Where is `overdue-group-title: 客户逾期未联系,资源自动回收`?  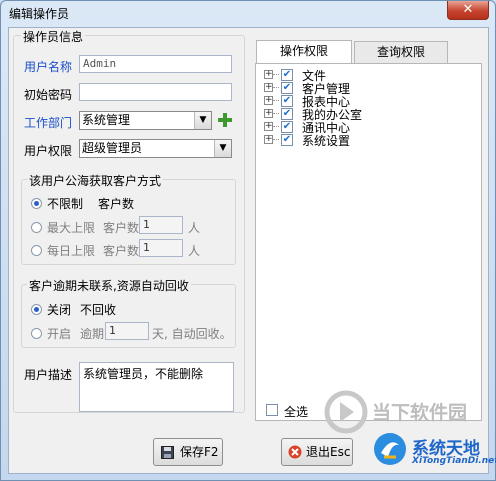 overdue-group-title: 客户逾期未联系,资源自动回收 is located at coordinates (109, 285).